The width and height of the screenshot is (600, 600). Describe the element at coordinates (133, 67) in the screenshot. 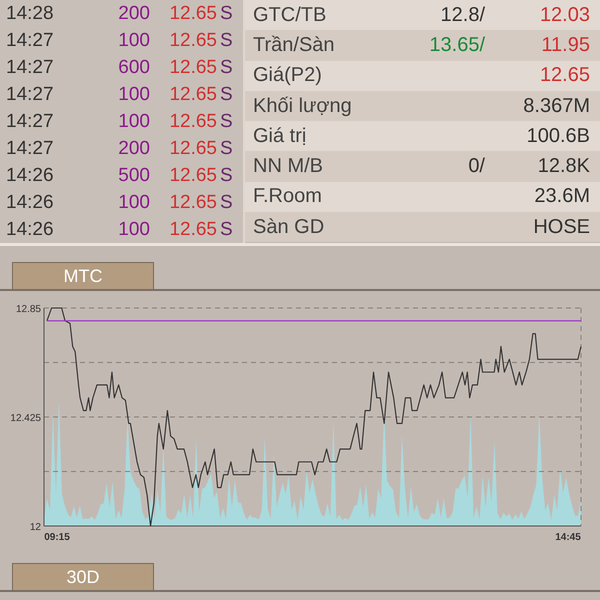

I see `trade-volume: 600` at that location.